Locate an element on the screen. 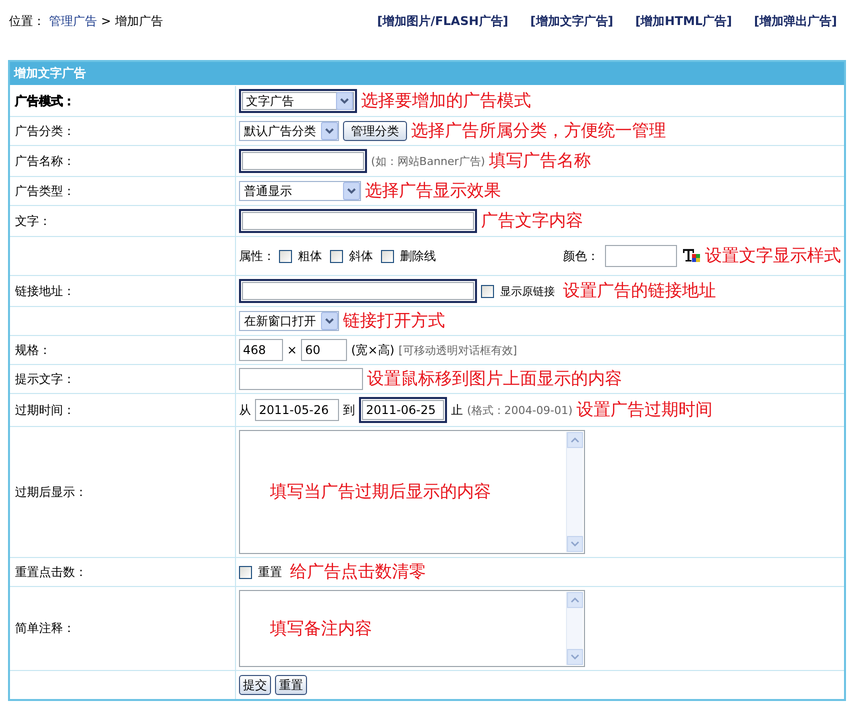 This screenshot has width=857, height=709. field-text: 止 is located at coordinates (457, 410).